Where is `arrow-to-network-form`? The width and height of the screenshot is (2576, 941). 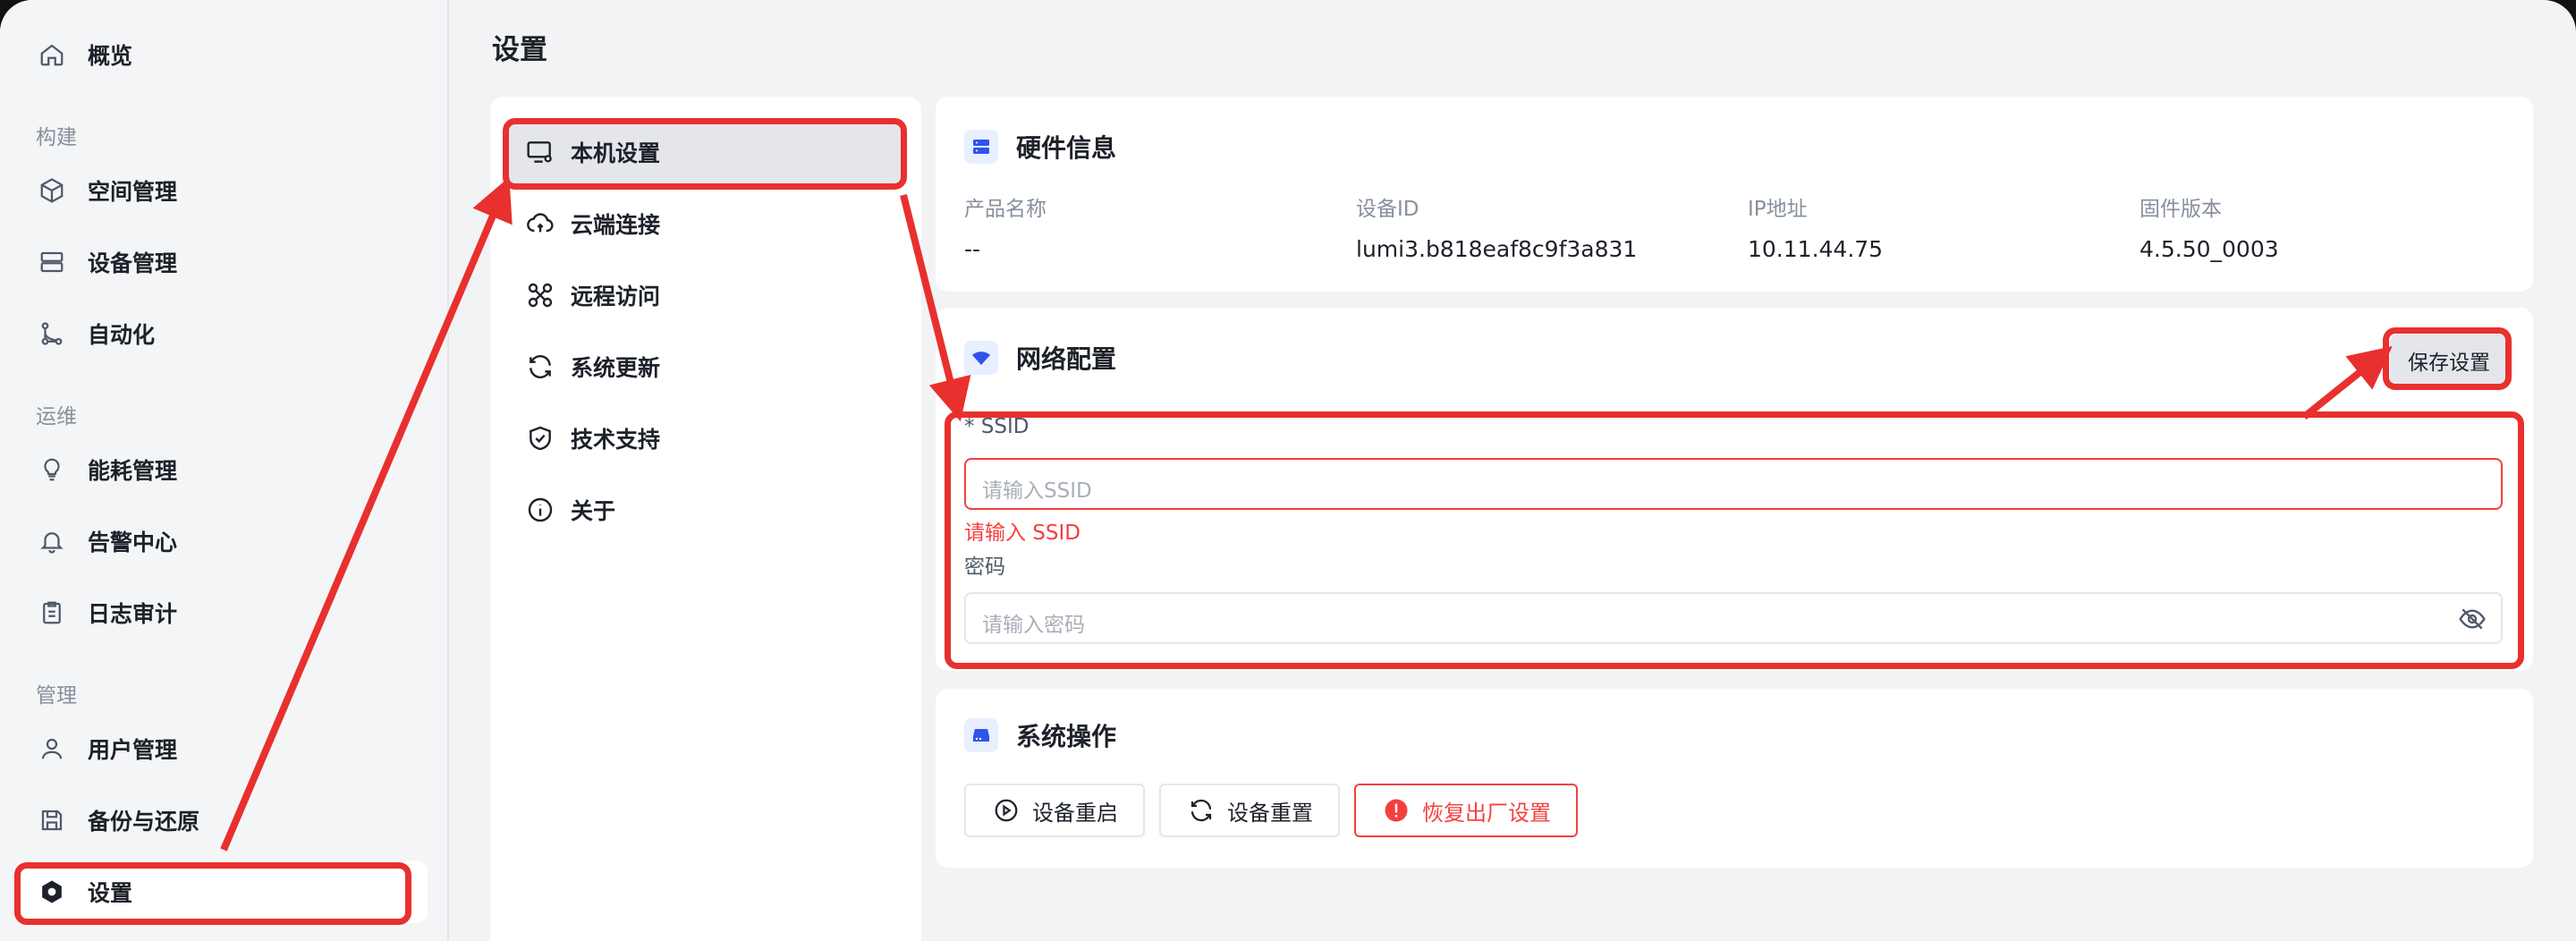 arrow-to-network-form is located at coordinates (935, 308).